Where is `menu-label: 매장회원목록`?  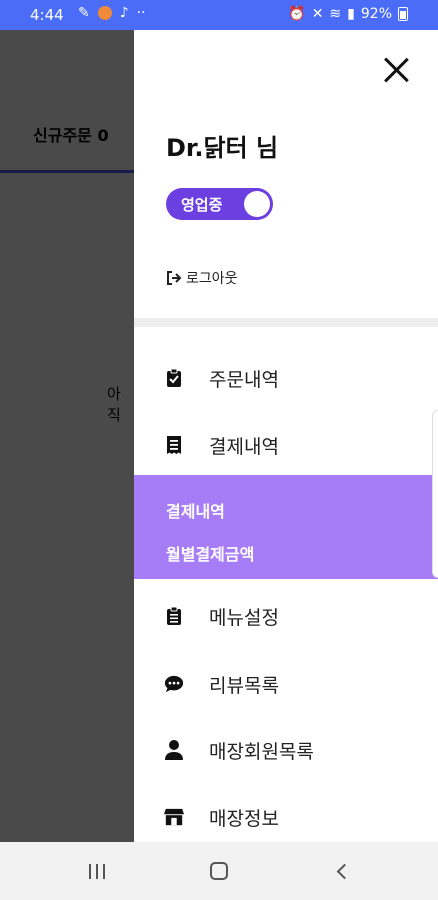
menu-label: 매장회원목록 is located at coordinates (261, 751).